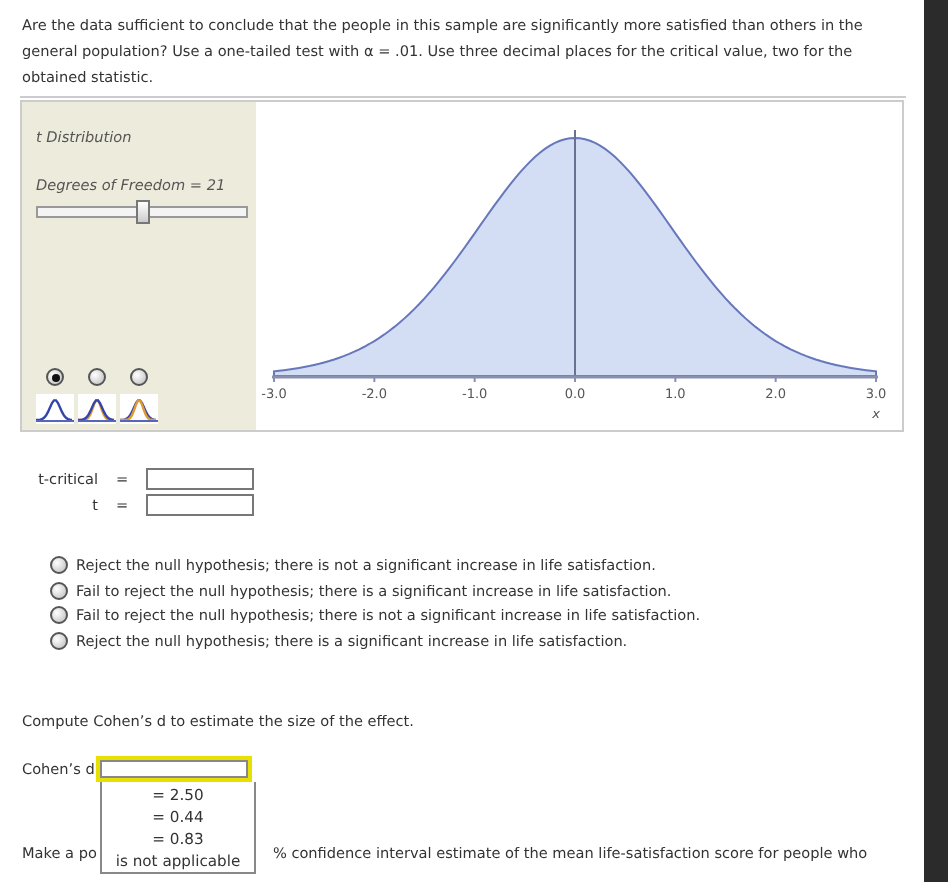  I want to click on degrees-of-freedom-slider, so click(142, 212).